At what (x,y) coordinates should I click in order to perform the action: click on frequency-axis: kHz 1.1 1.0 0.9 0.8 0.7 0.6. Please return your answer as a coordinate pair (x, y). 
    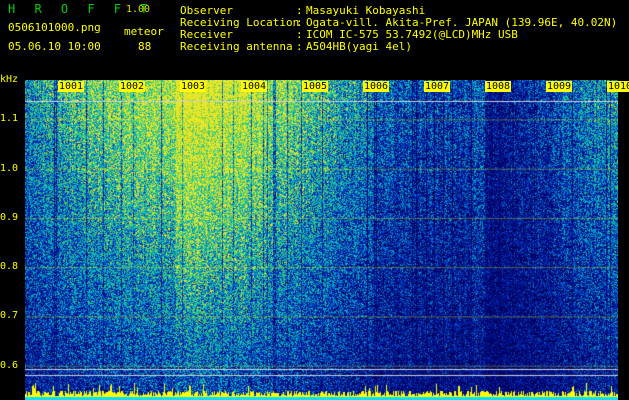
    Looking at the image, I should click on (12, 237).